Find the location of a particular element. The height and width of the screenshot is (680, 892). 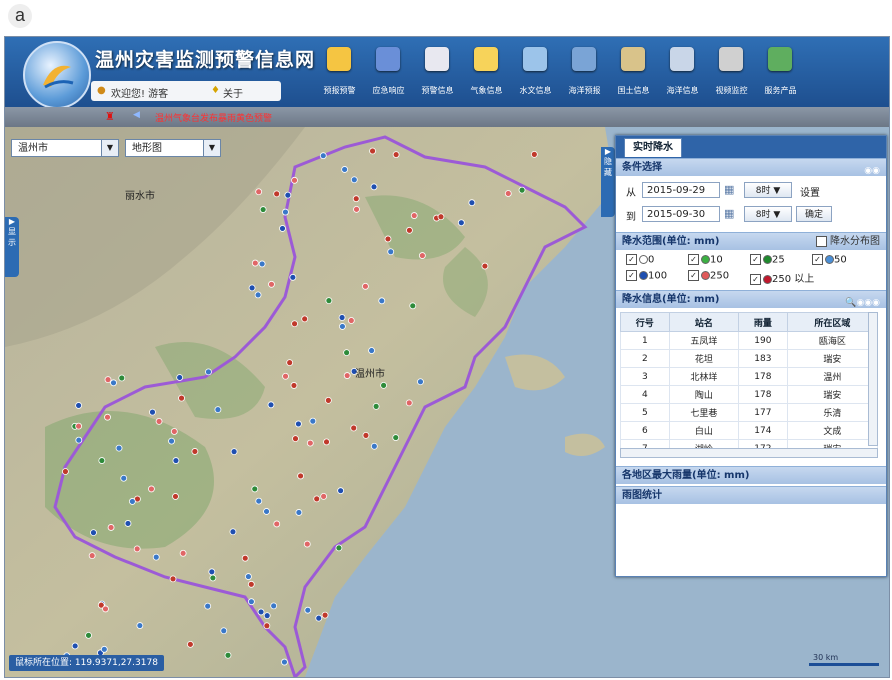

tab-realtime-rain: 实时降水 is located at coordinates (653, 147).